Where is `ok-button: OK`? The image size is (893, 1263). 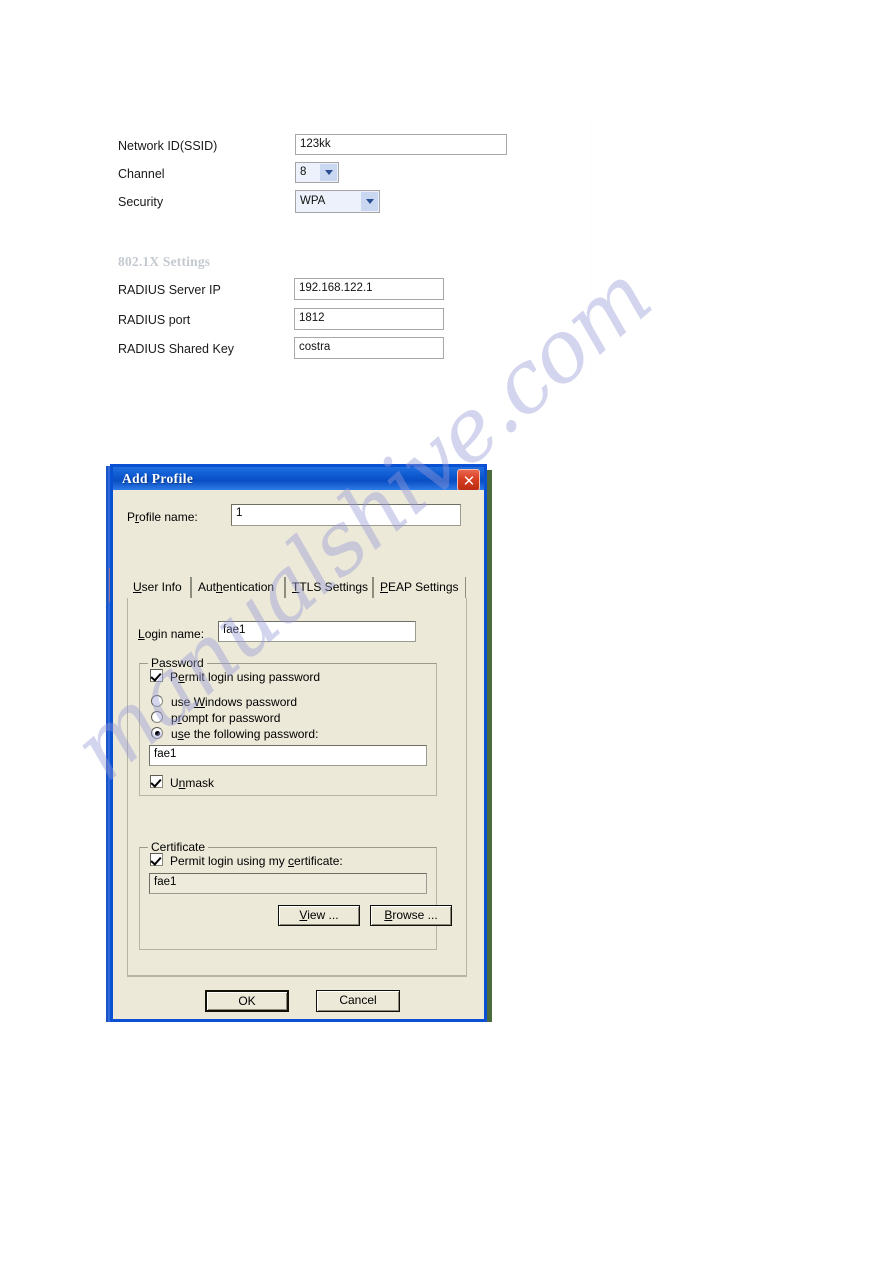
ok-button: OK is located at coordinates (247, 1001).